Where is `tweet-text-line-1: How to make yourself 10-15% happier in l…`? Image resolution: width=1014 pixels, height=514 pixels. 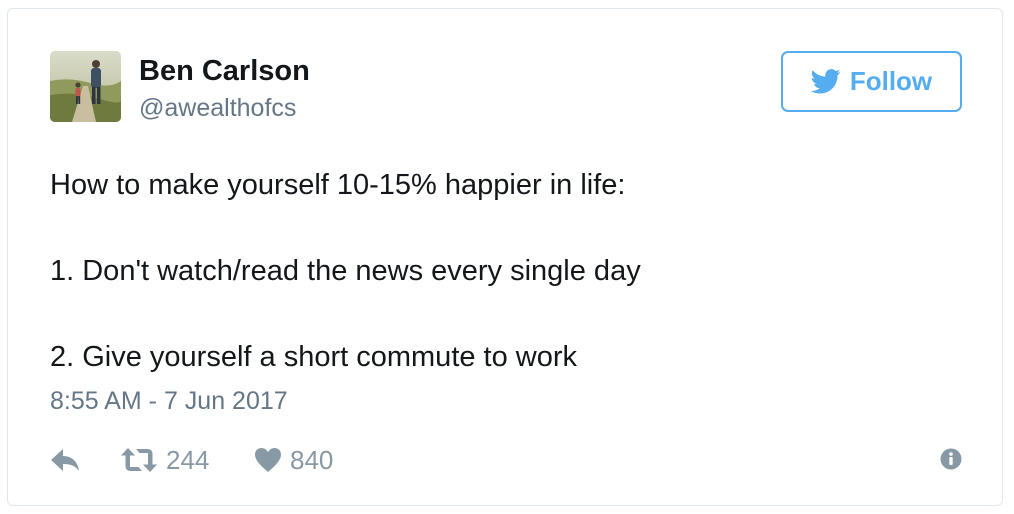 tweet-text-line-1: How to make yourself 10-15% happier in l… is located at coordinates (338, 185).